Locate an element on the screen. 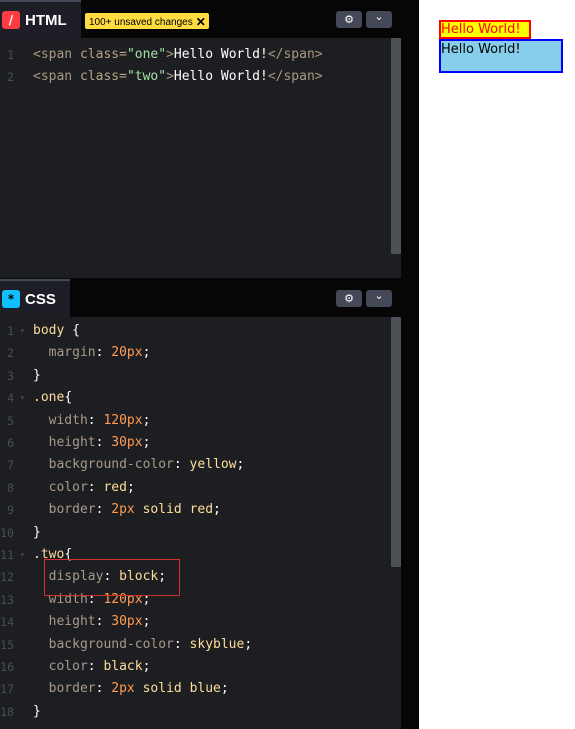  code-line: 17 border: 2px solid blue; is located at coordinates (195, 689).